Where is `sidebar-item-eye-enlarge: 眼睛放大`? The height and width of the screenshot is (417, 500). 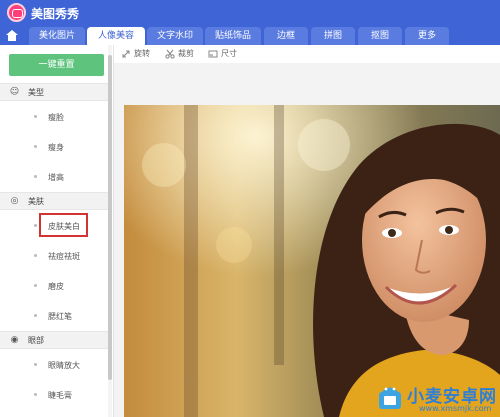
sidebar-item-eye-enlarge: 眼睛放大 is located at coordinates (55, 365).